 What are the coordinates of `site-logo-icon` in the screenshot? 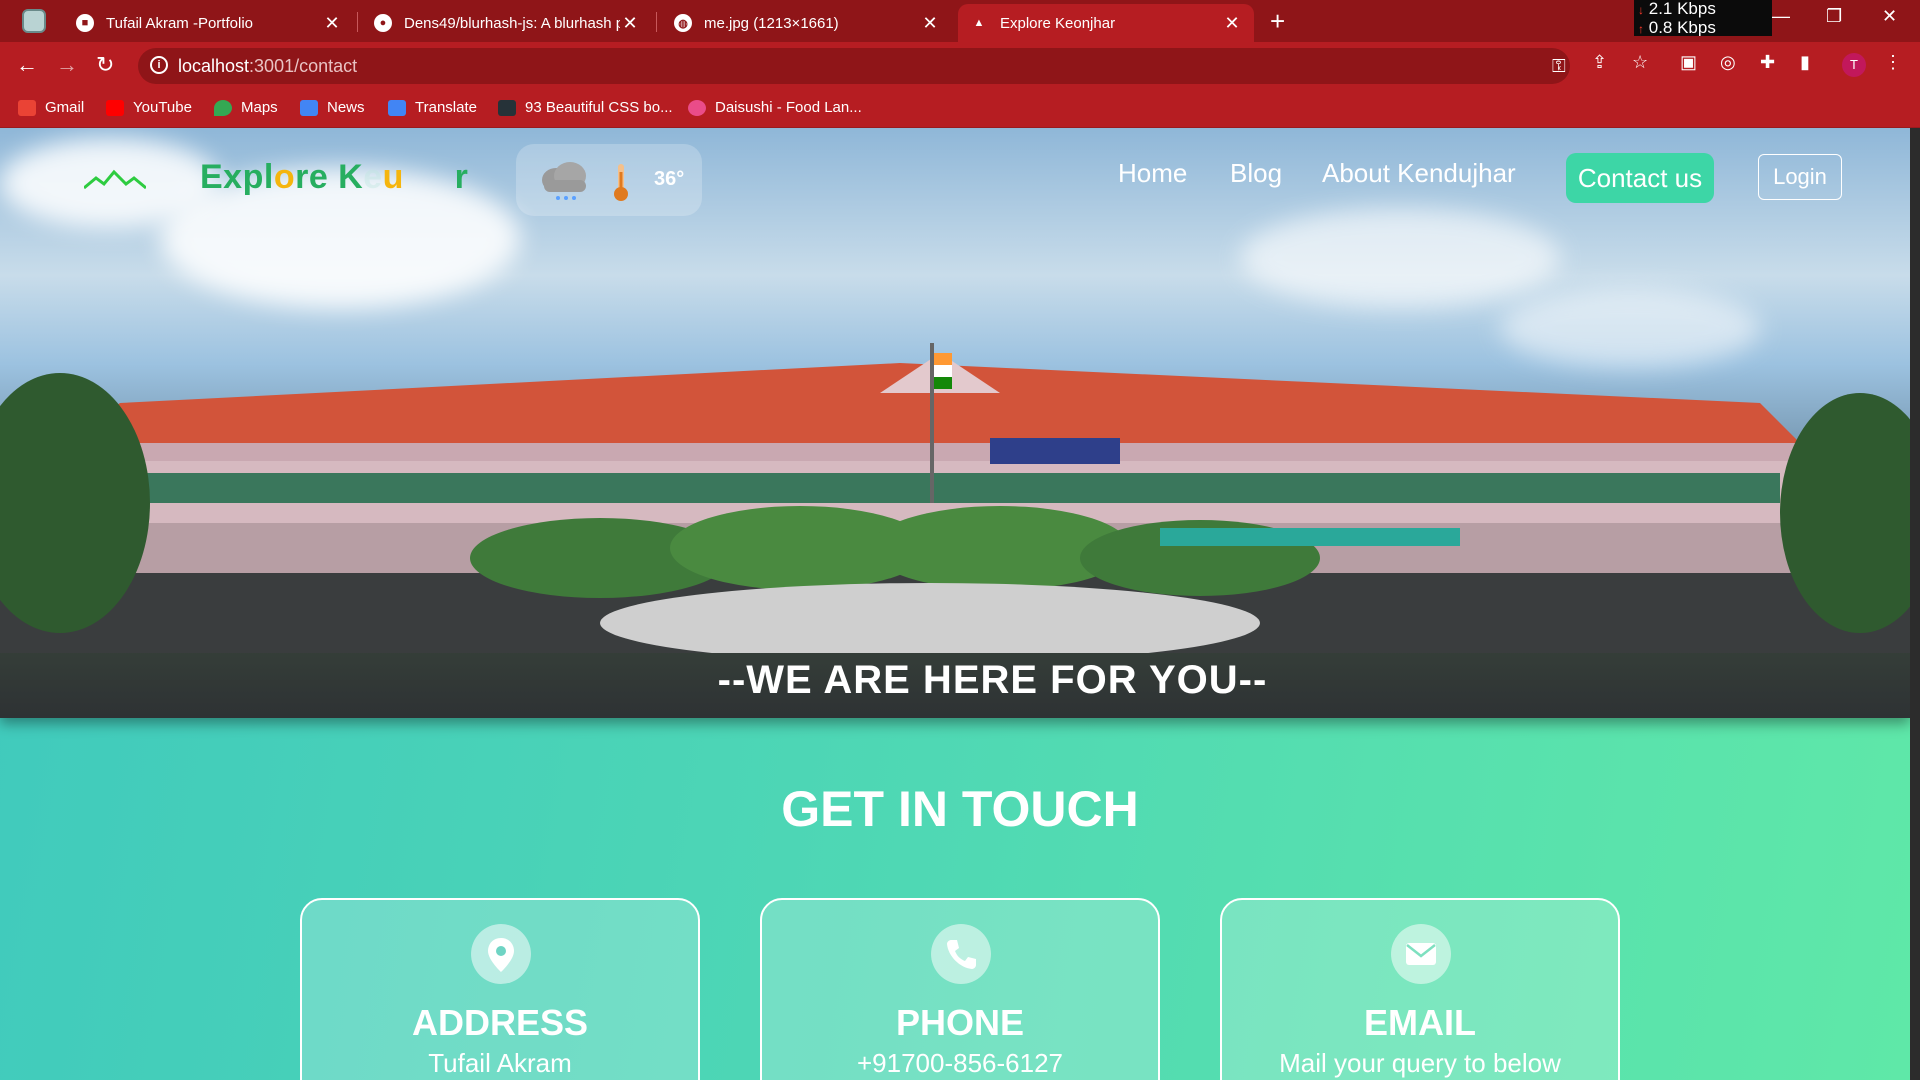 It's located at (115, 182).